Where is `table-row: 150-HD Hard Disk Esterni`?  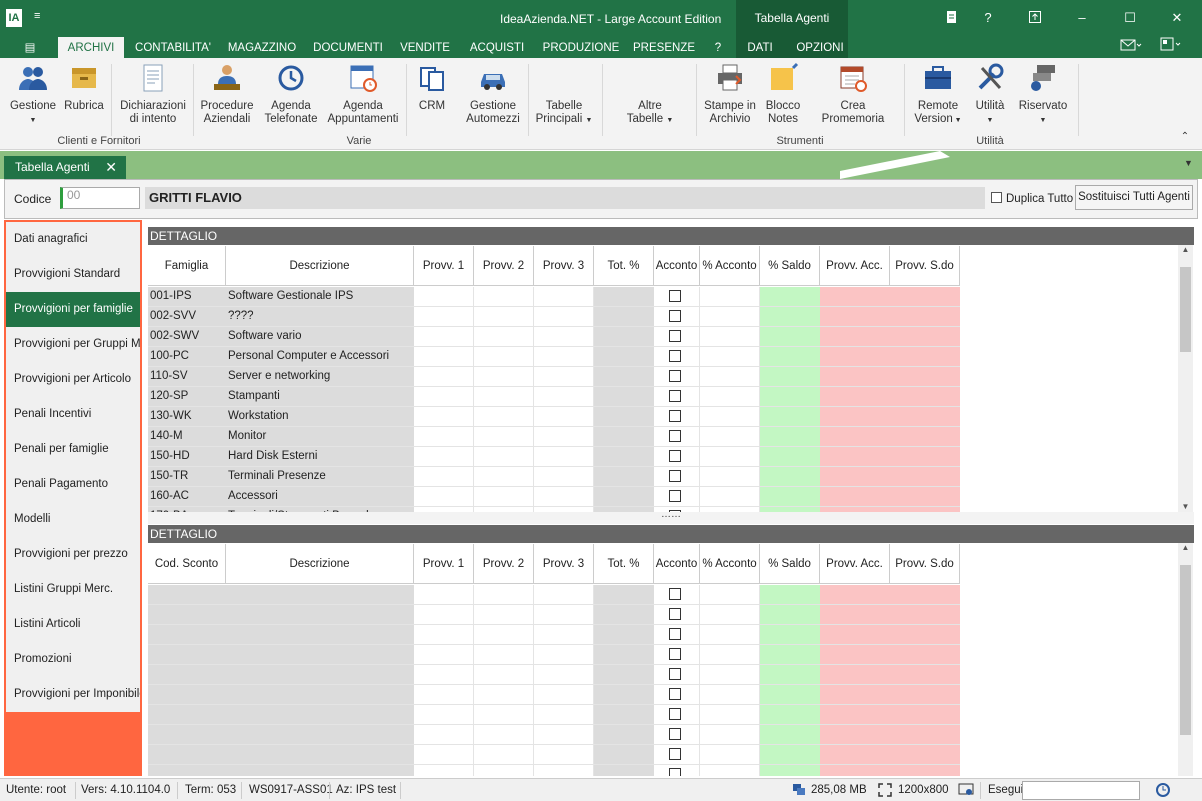
table-row: 150-HD Hard Disk Esterni is located at coordinates (554, 457).